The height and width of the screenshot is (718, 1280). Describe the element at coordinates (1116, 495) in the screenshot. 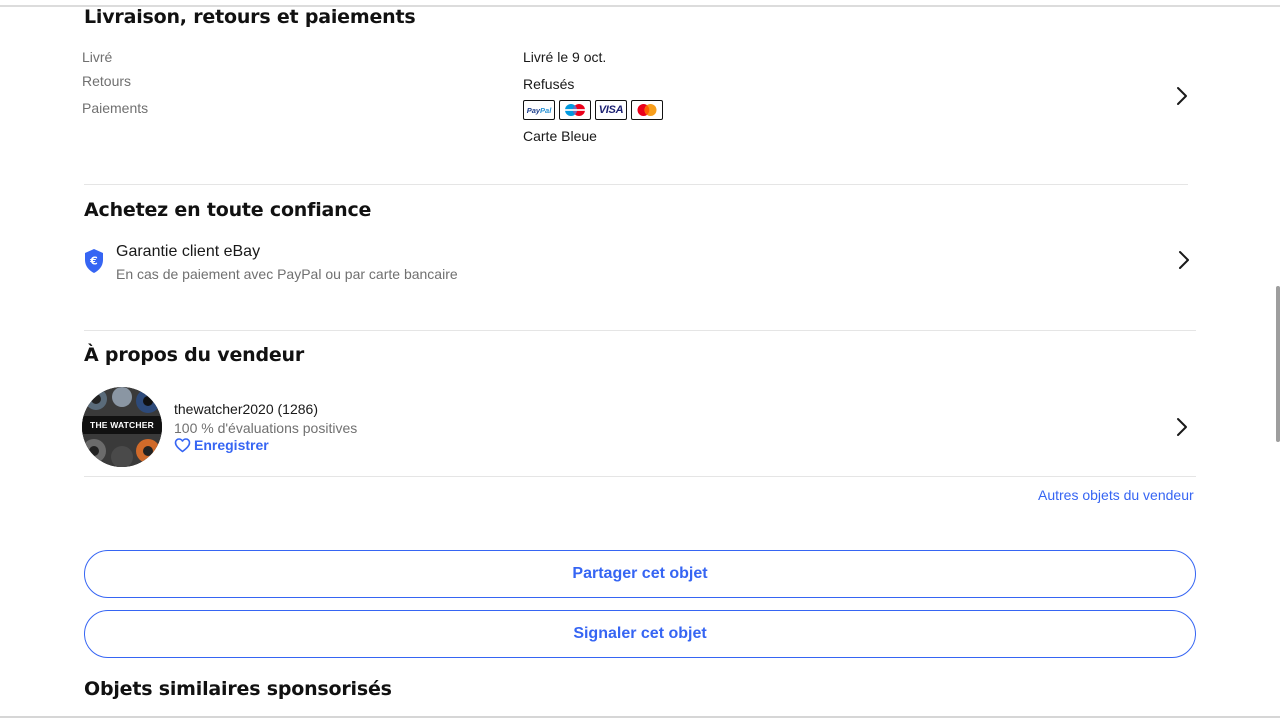

I see `other-items-link: Autres objets du vendeur` at that location.